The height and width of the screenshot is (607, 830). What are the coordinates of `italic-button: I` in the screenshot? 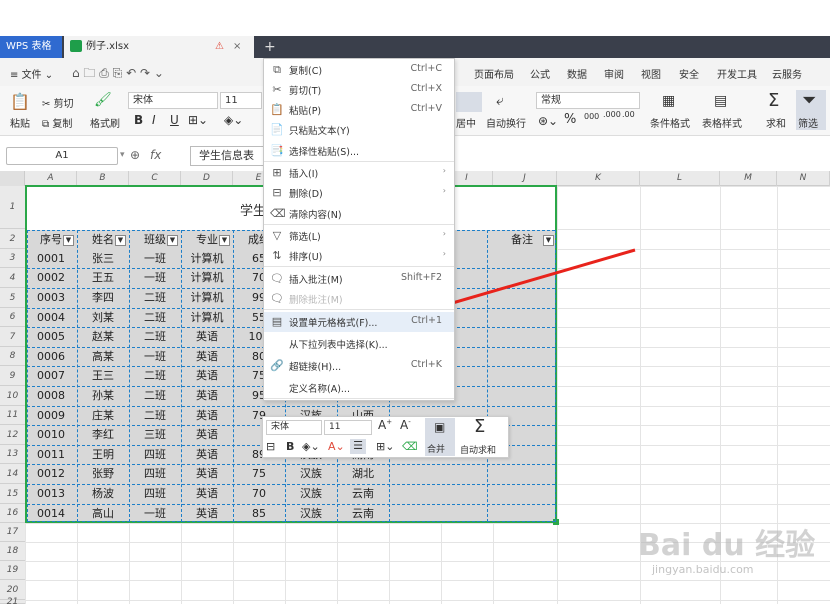 It's located at (154, 120).